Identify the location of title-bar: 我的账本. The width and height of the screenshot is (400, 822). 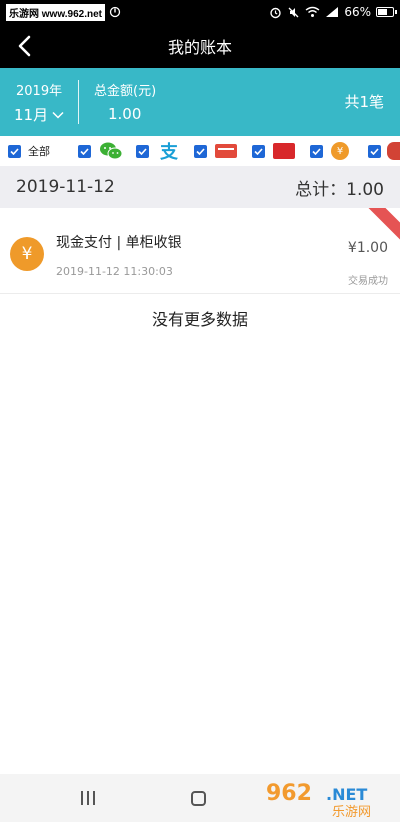
(200, 46).